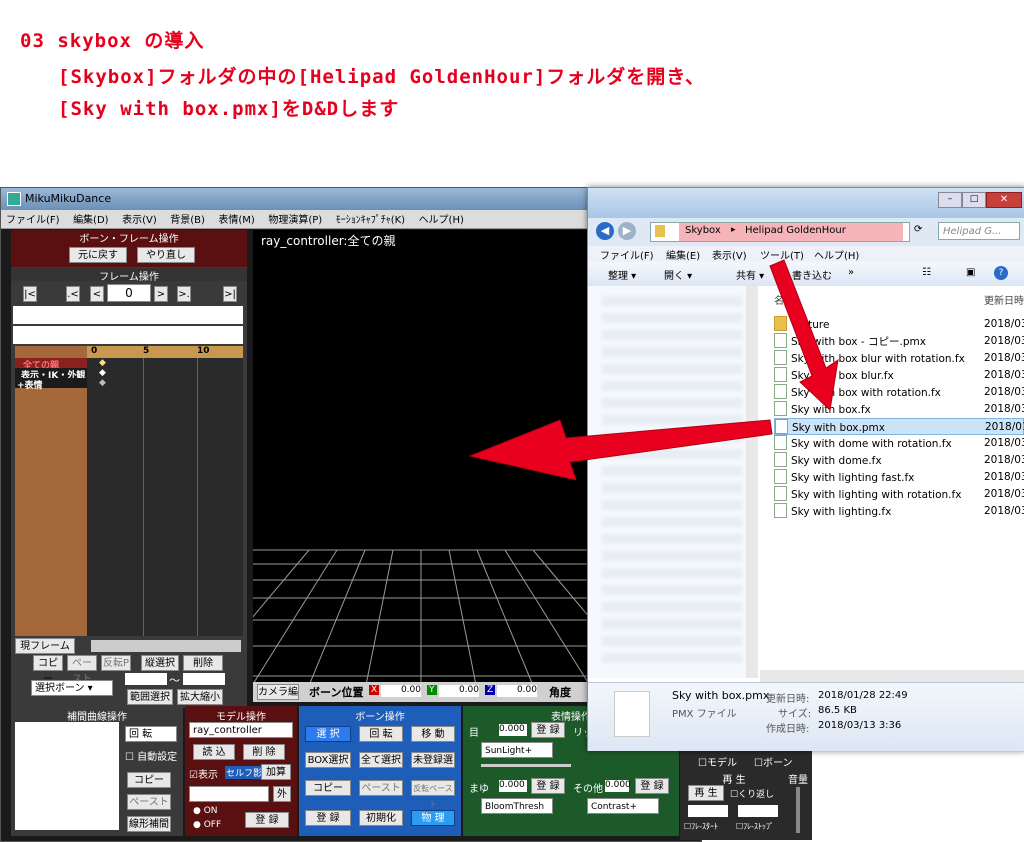  What do you see at coordinates (653, 370) in the screenshot?
I see `annotation-arrows` at bounding box center [653, 370].